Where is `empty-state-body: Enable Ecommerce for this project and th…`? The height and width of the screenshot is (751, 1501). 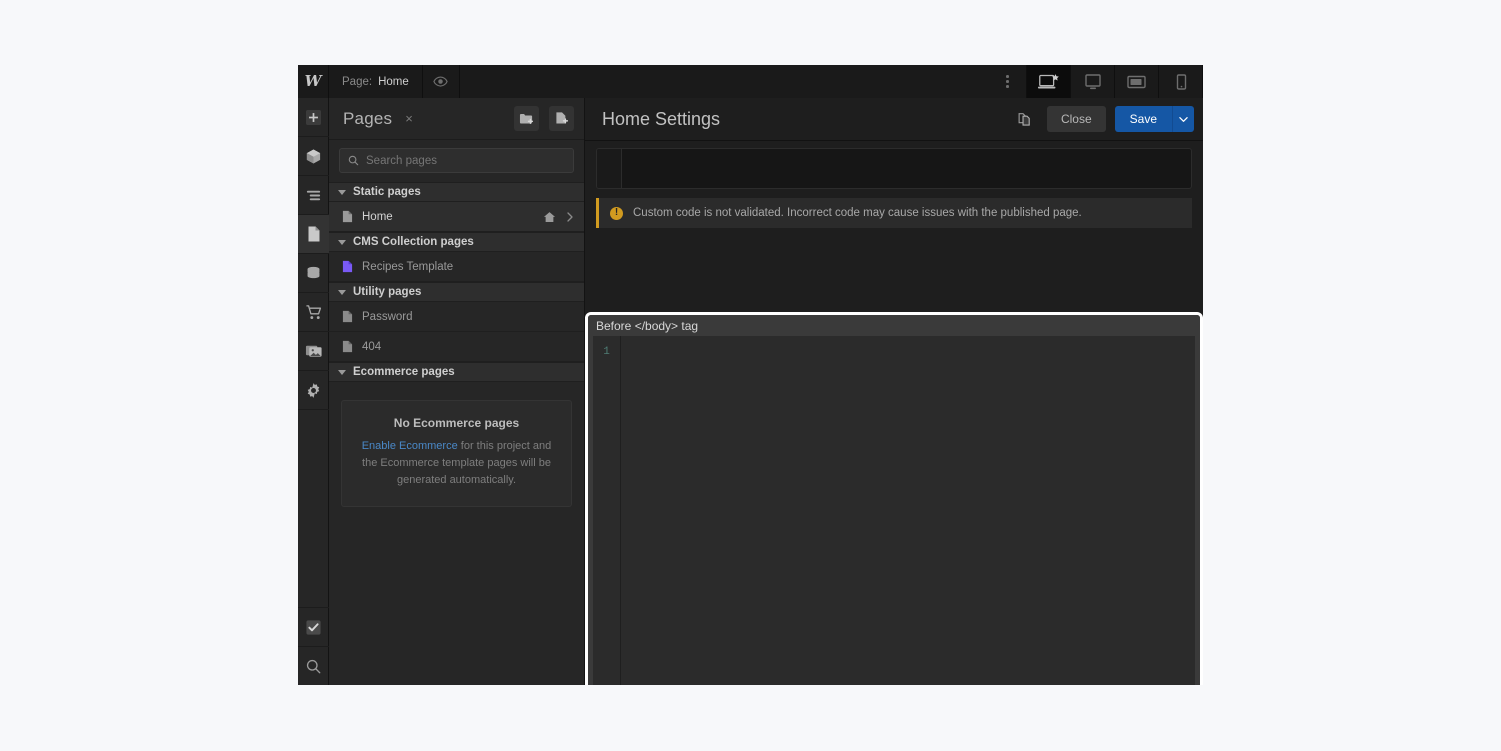
empty-state-body: Enable Ecommerce for this project and th… is located at coordinates (456, 463).